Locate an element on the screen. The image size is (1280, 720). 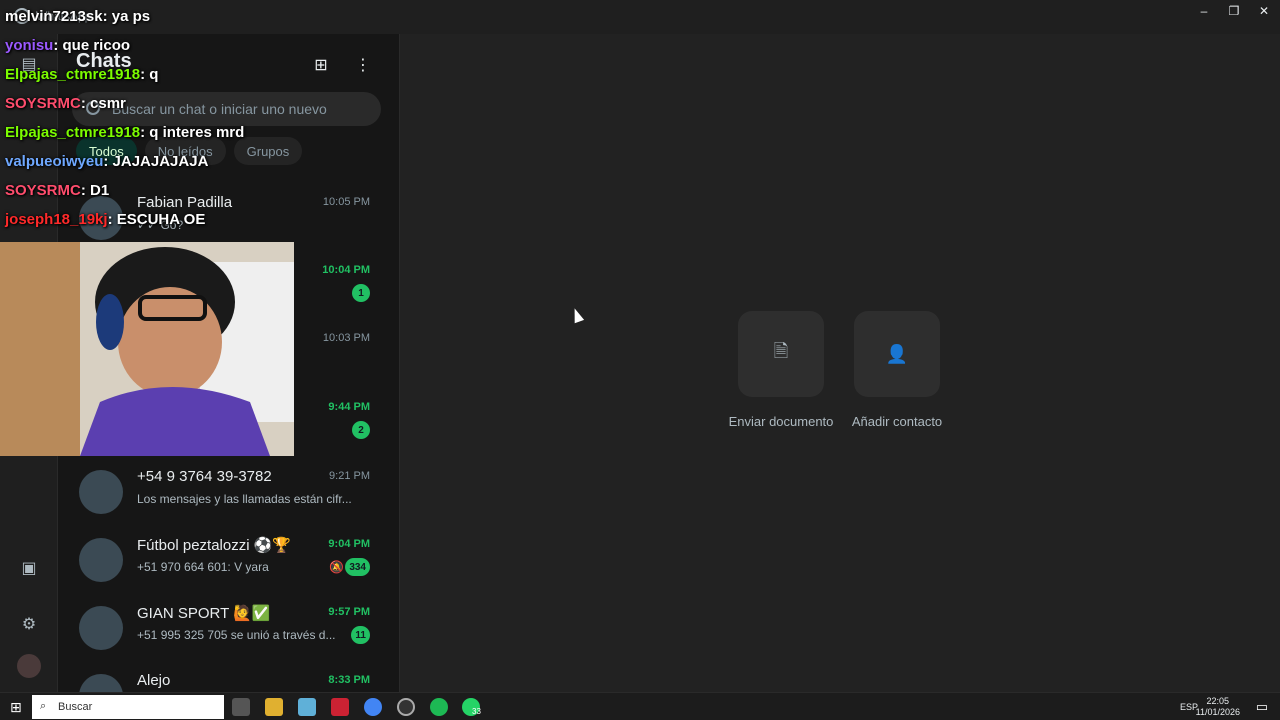
obs-icon is located at coordinates (406, 707).